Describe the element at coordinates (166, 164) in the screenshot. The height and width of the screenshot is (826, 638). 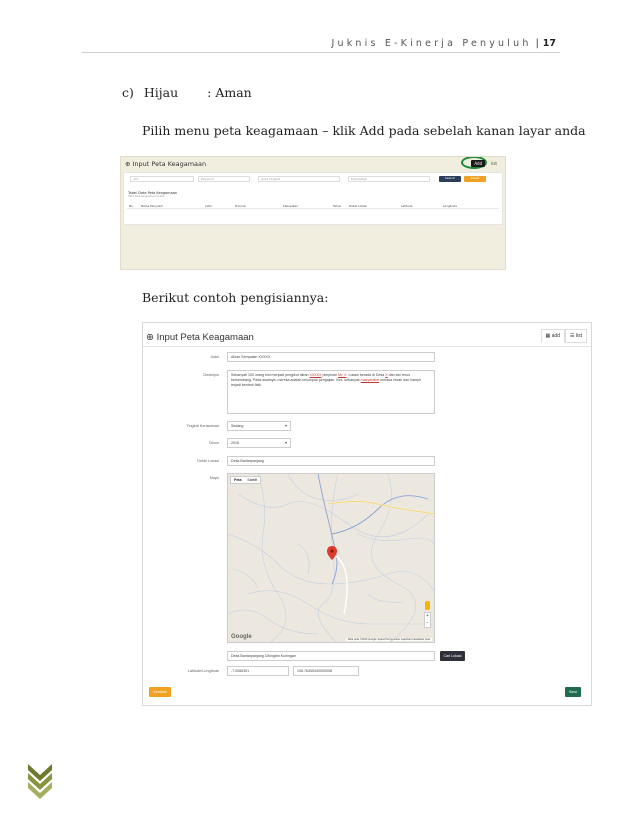
I see `s1-page-title: ⊕ Input Peta Keagamaan` at that location.